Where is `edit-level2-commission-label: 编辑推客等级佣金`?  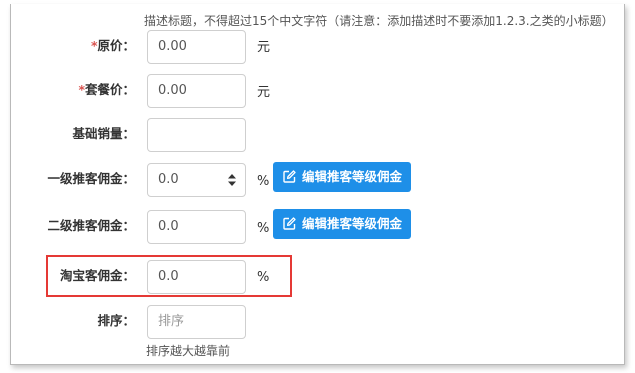 edit-level2-commission-label: 编辑推客等级佣金 is located at coordinates (352, 223).